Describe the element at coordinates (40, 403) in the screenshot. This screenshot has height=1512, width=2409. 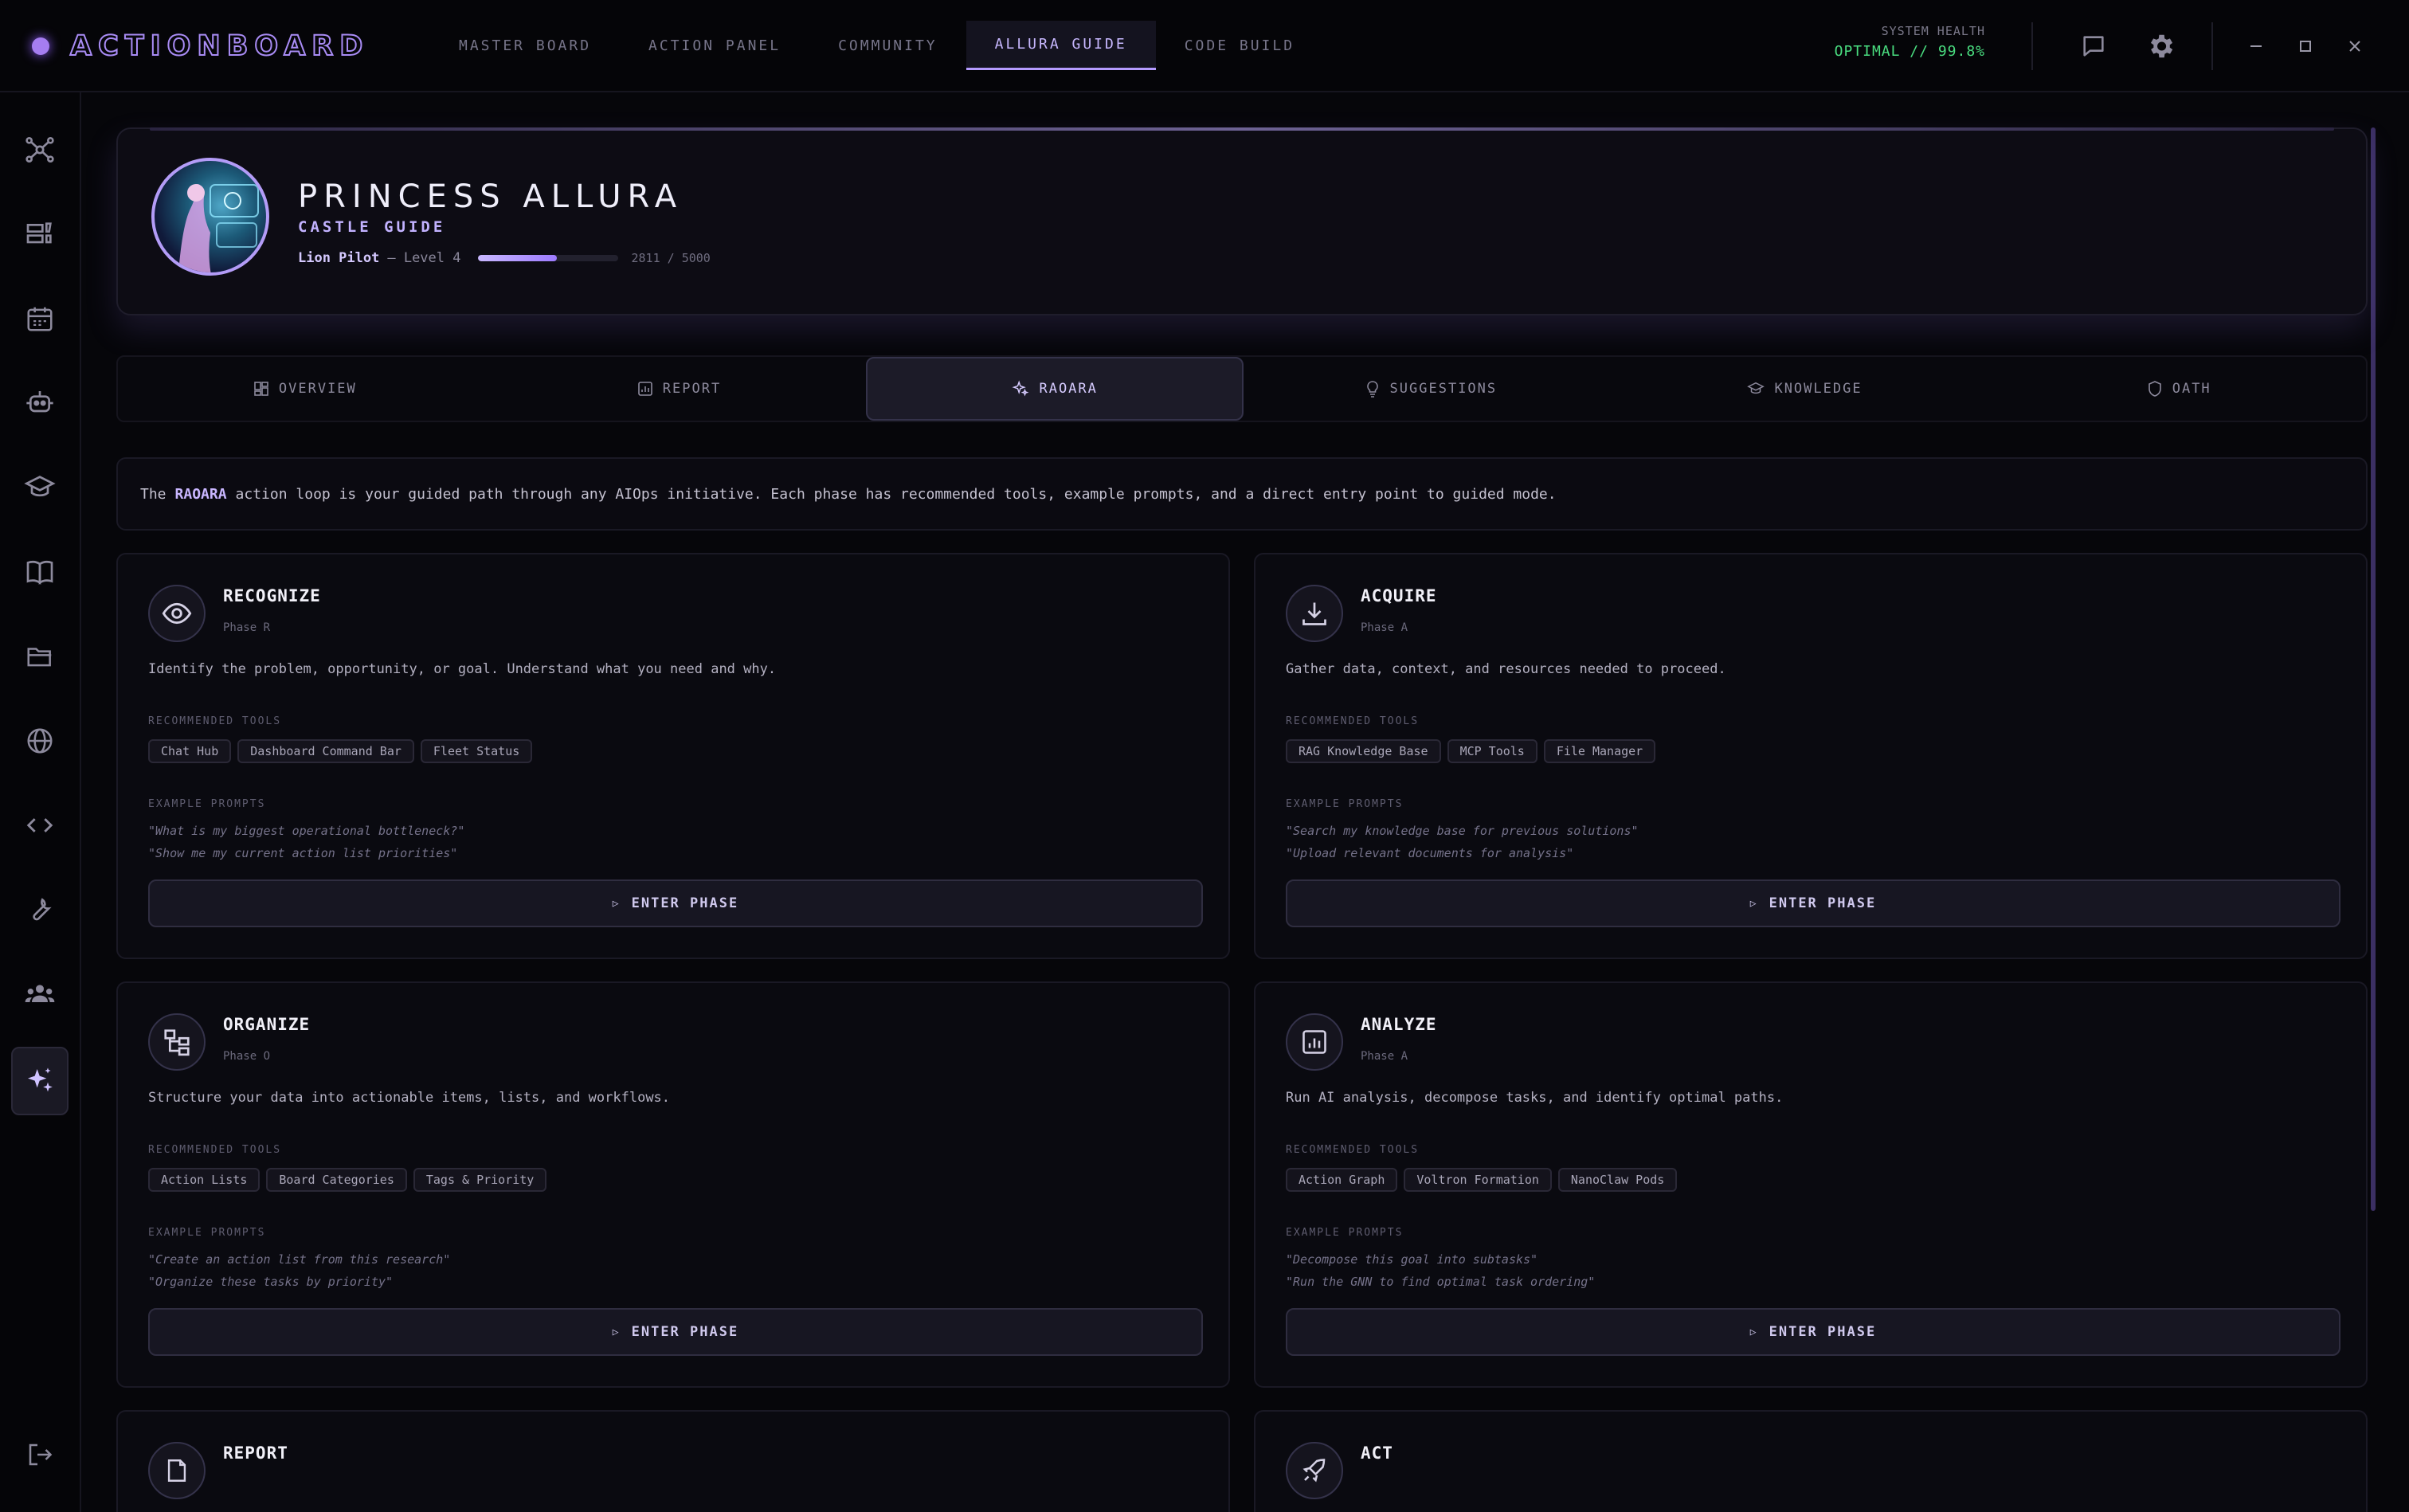
I see `robot-icon` at that location.